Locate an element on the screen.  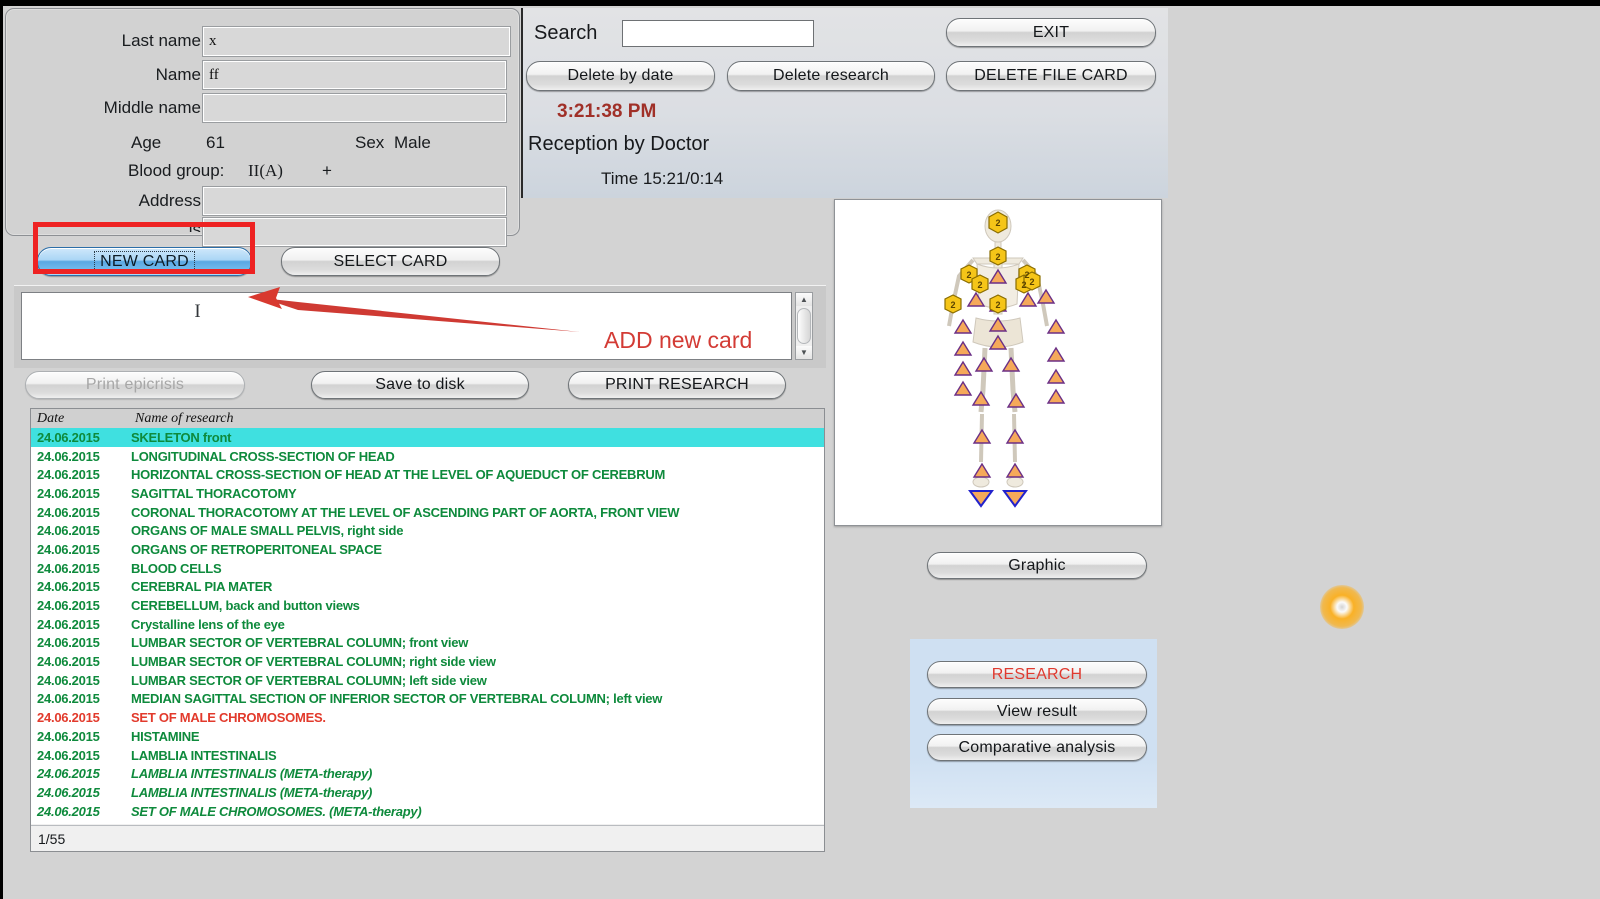
last-name-label: Last name is located at coordinates (161, 40).